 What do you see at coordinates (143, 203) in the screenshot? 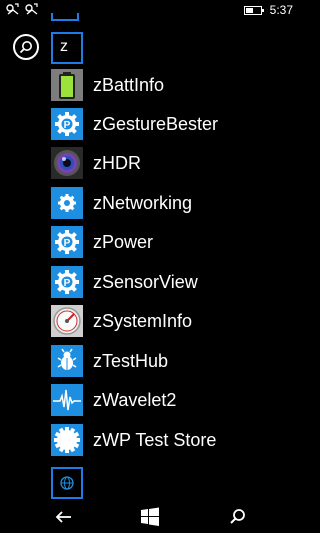
I see `app-label: zNetworking` at bounding box center [143, 203].